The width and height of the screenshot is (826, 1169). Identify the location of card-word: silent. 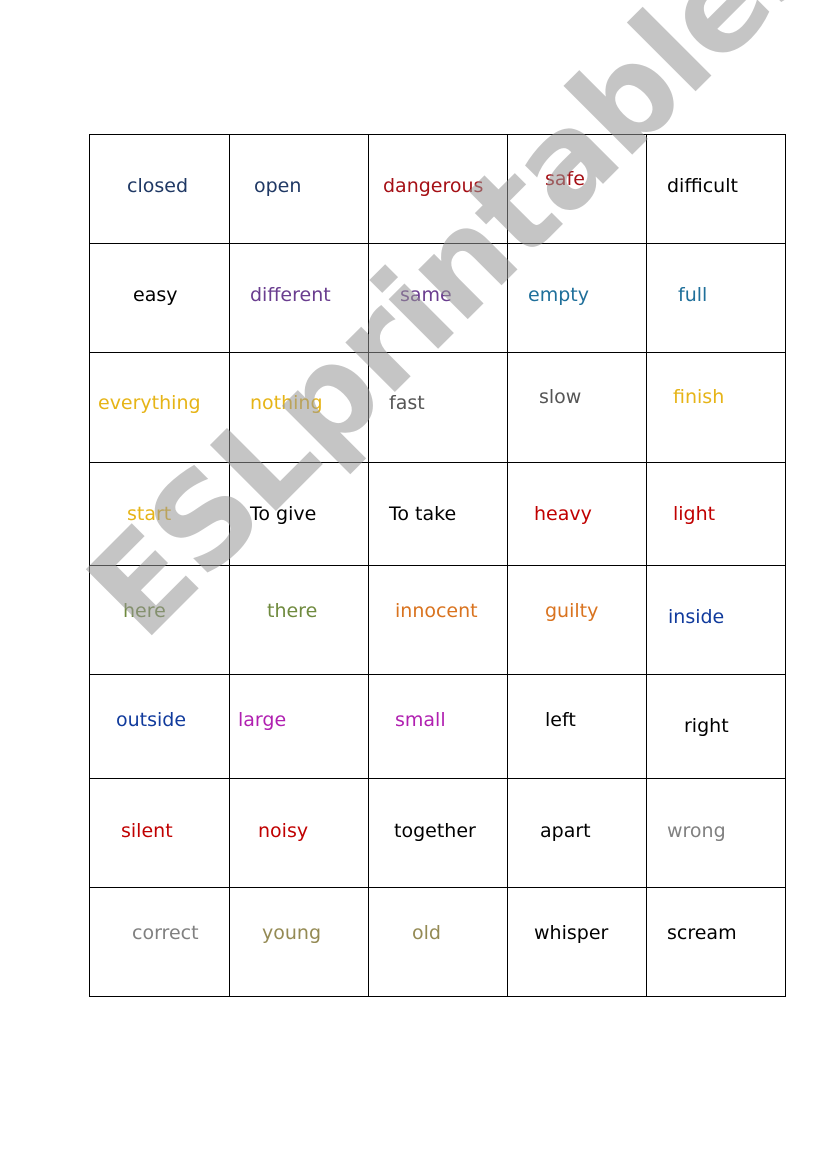
(147, 831).